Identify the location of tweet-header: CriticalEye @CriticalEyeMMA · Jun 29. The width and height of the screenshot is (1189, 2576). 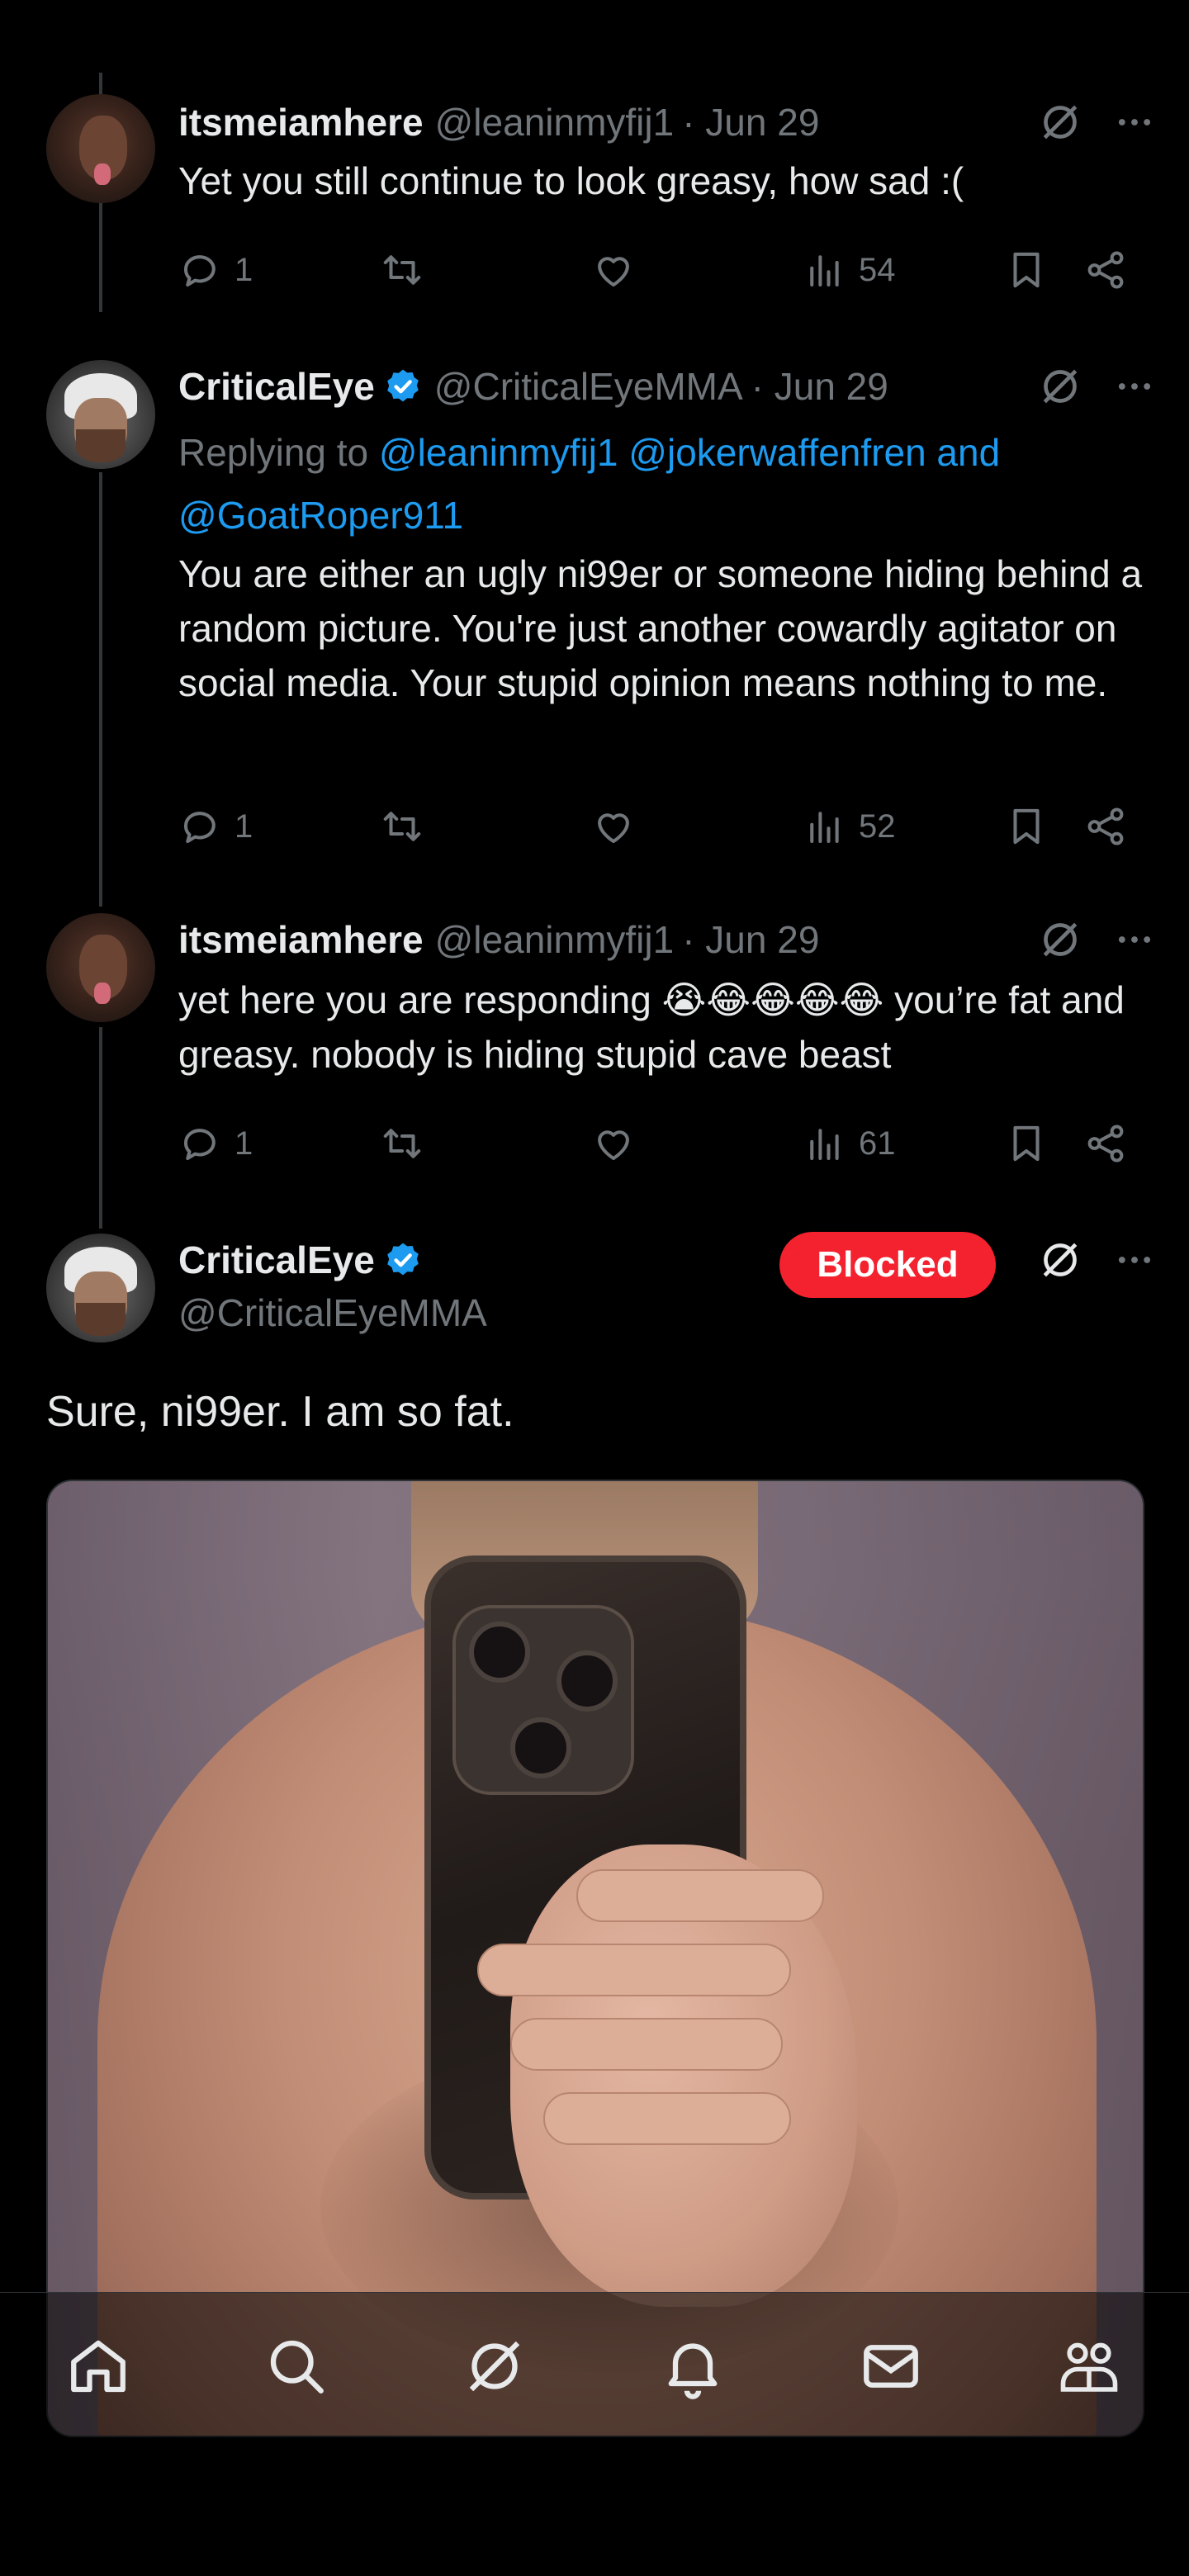
(667, 386).